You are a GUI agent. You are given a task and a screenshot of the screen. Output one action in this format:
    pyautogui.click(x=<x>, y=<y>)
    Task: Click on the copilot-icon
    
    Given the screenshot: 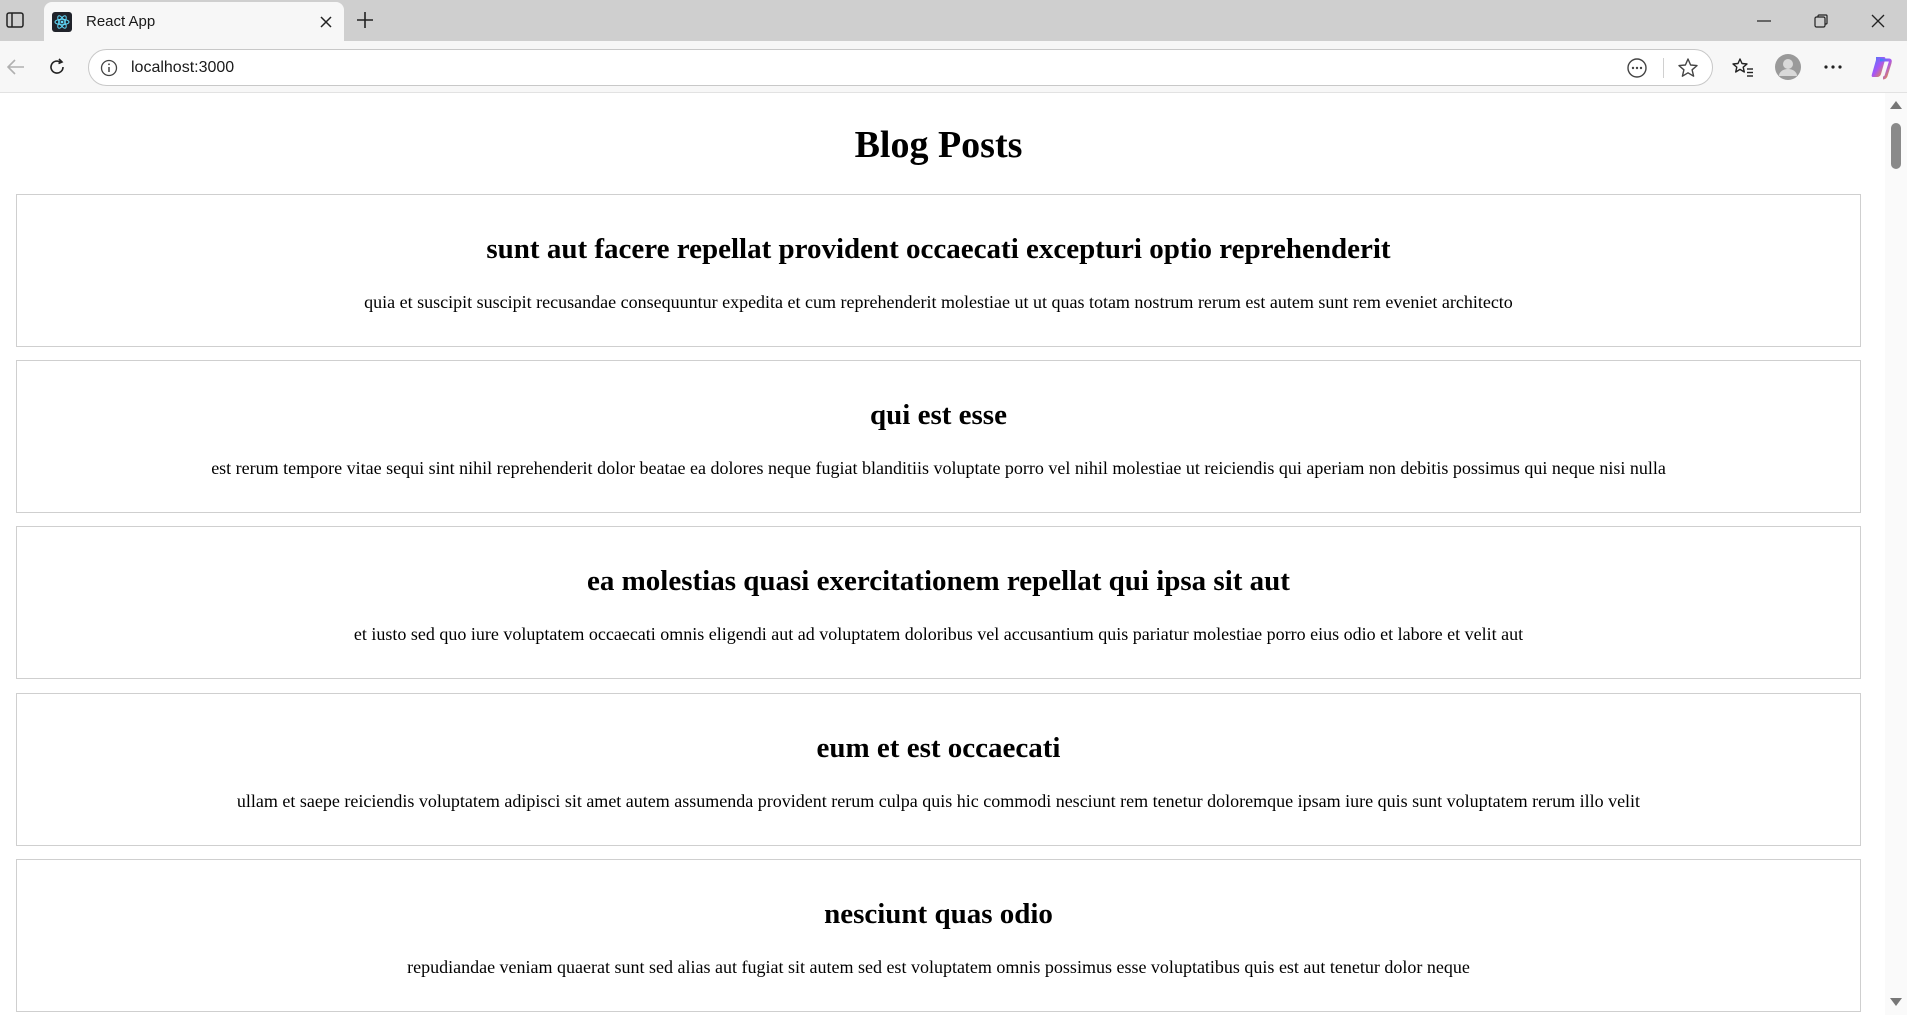 What is the action you would take?
    pyautogui.click(x=1881, y=67)
    